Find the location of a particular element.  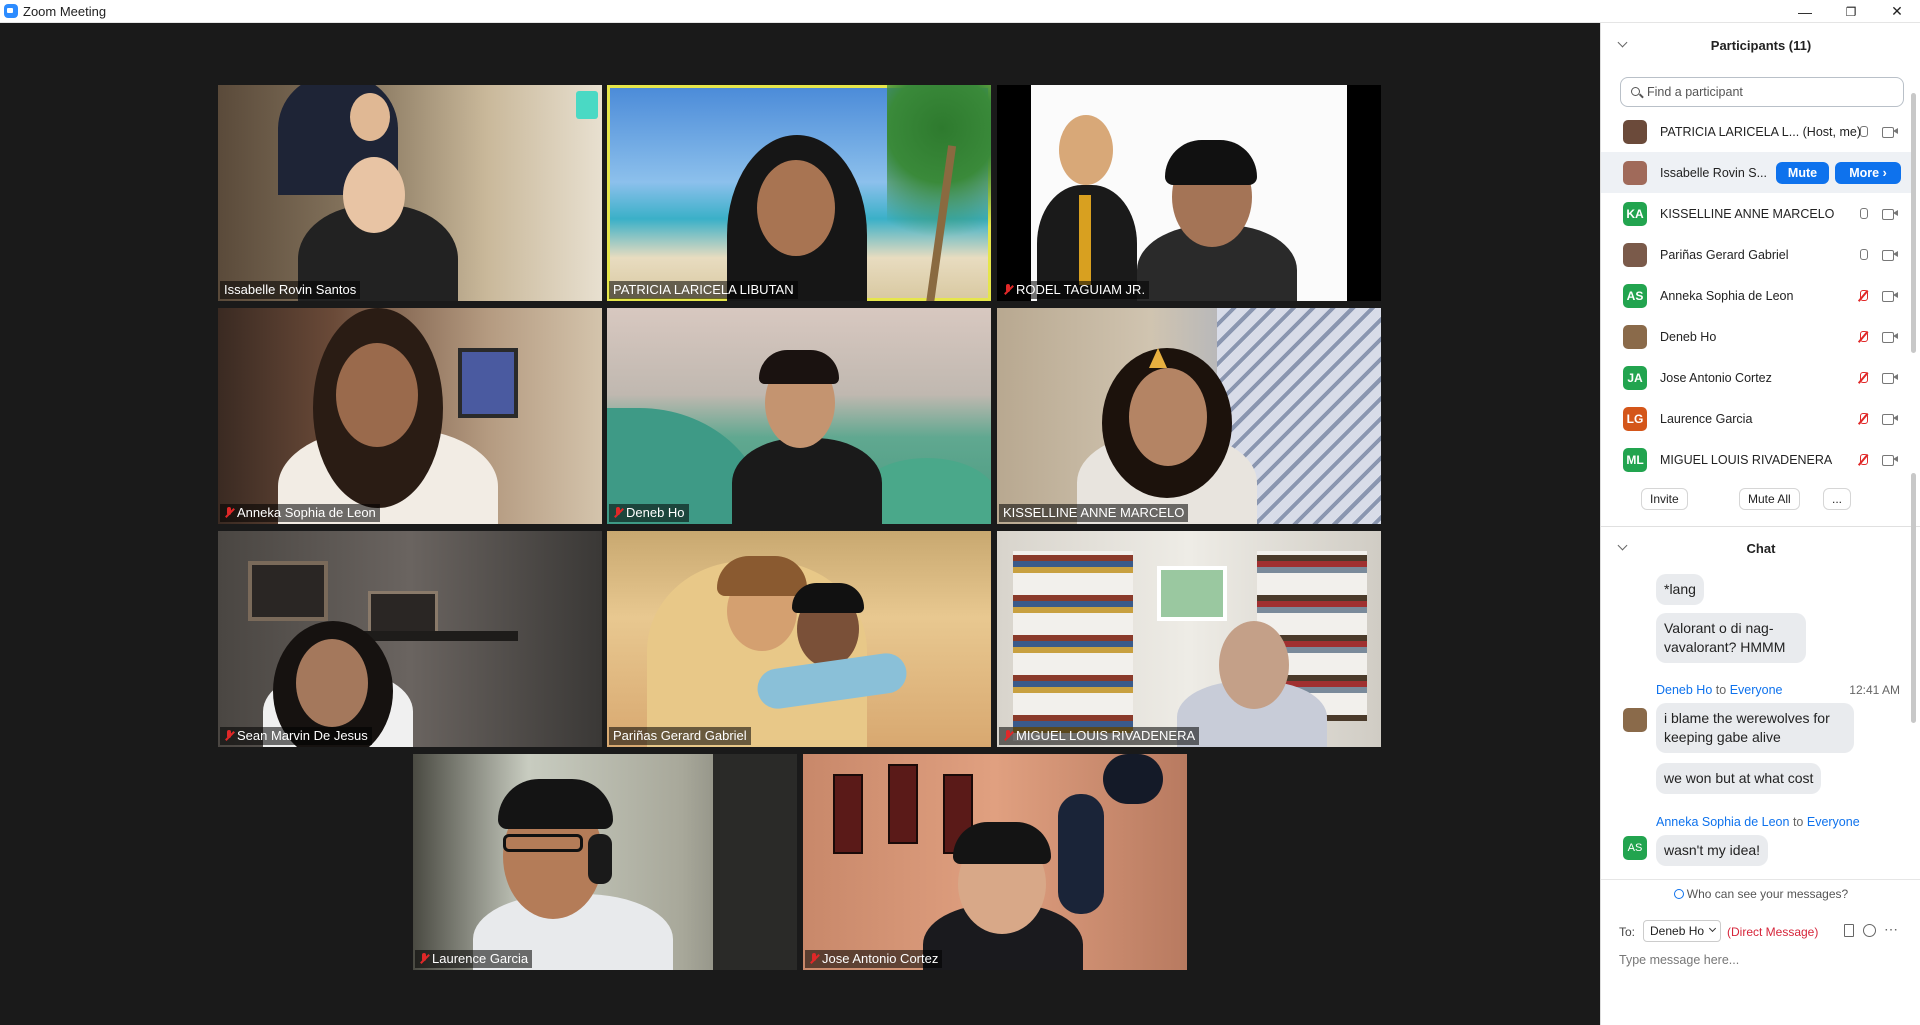

participant-avatar: ML is located at coordinates (1635, 459).